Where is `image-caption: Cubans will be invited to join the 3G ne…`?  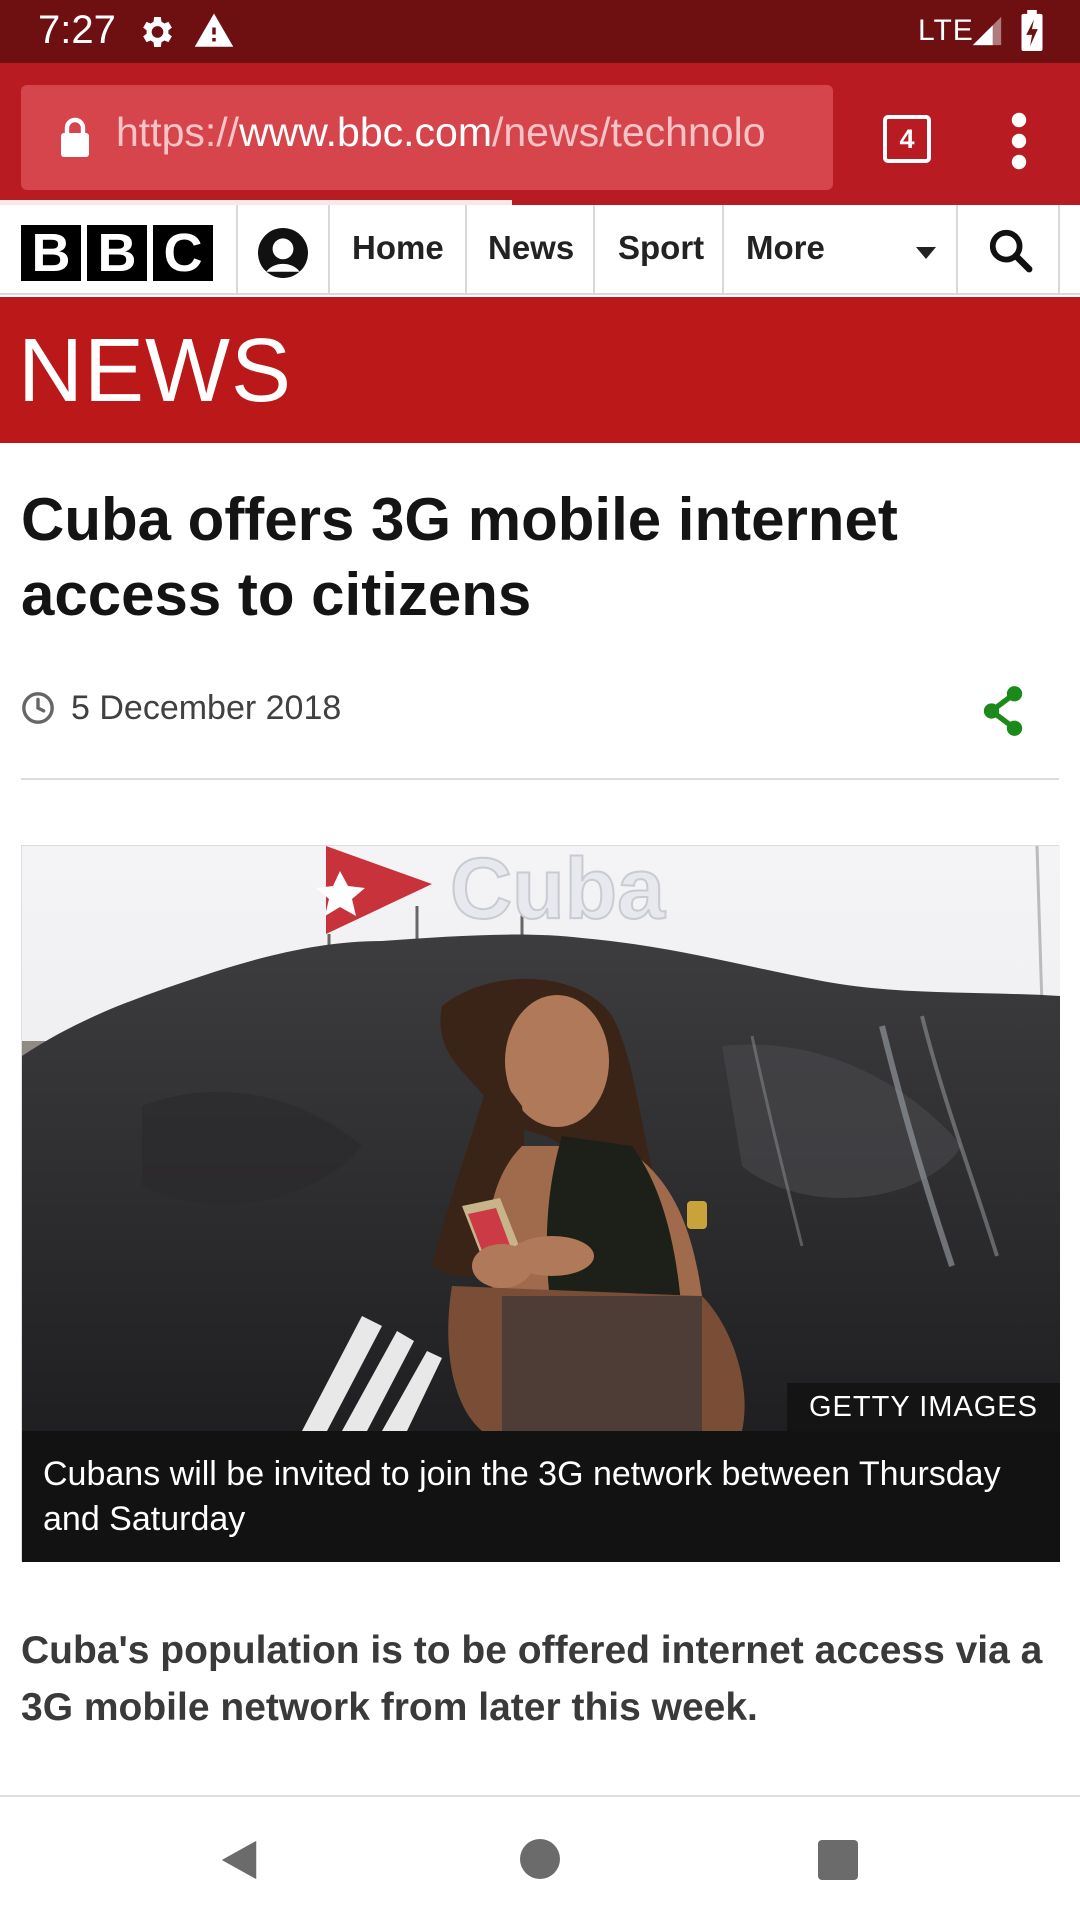 image-caption: Cubans will be invited to join the 3G ne… is located at coordinates (541, 1496).